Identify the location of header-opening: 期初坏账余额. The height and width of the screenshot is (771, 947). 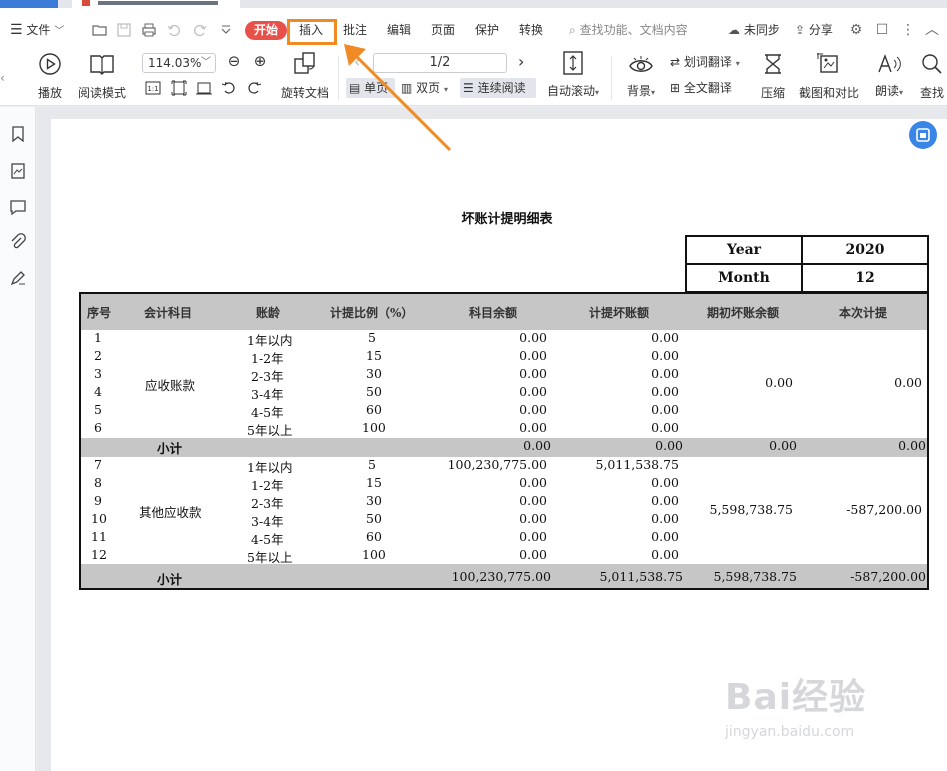
(743, 313).